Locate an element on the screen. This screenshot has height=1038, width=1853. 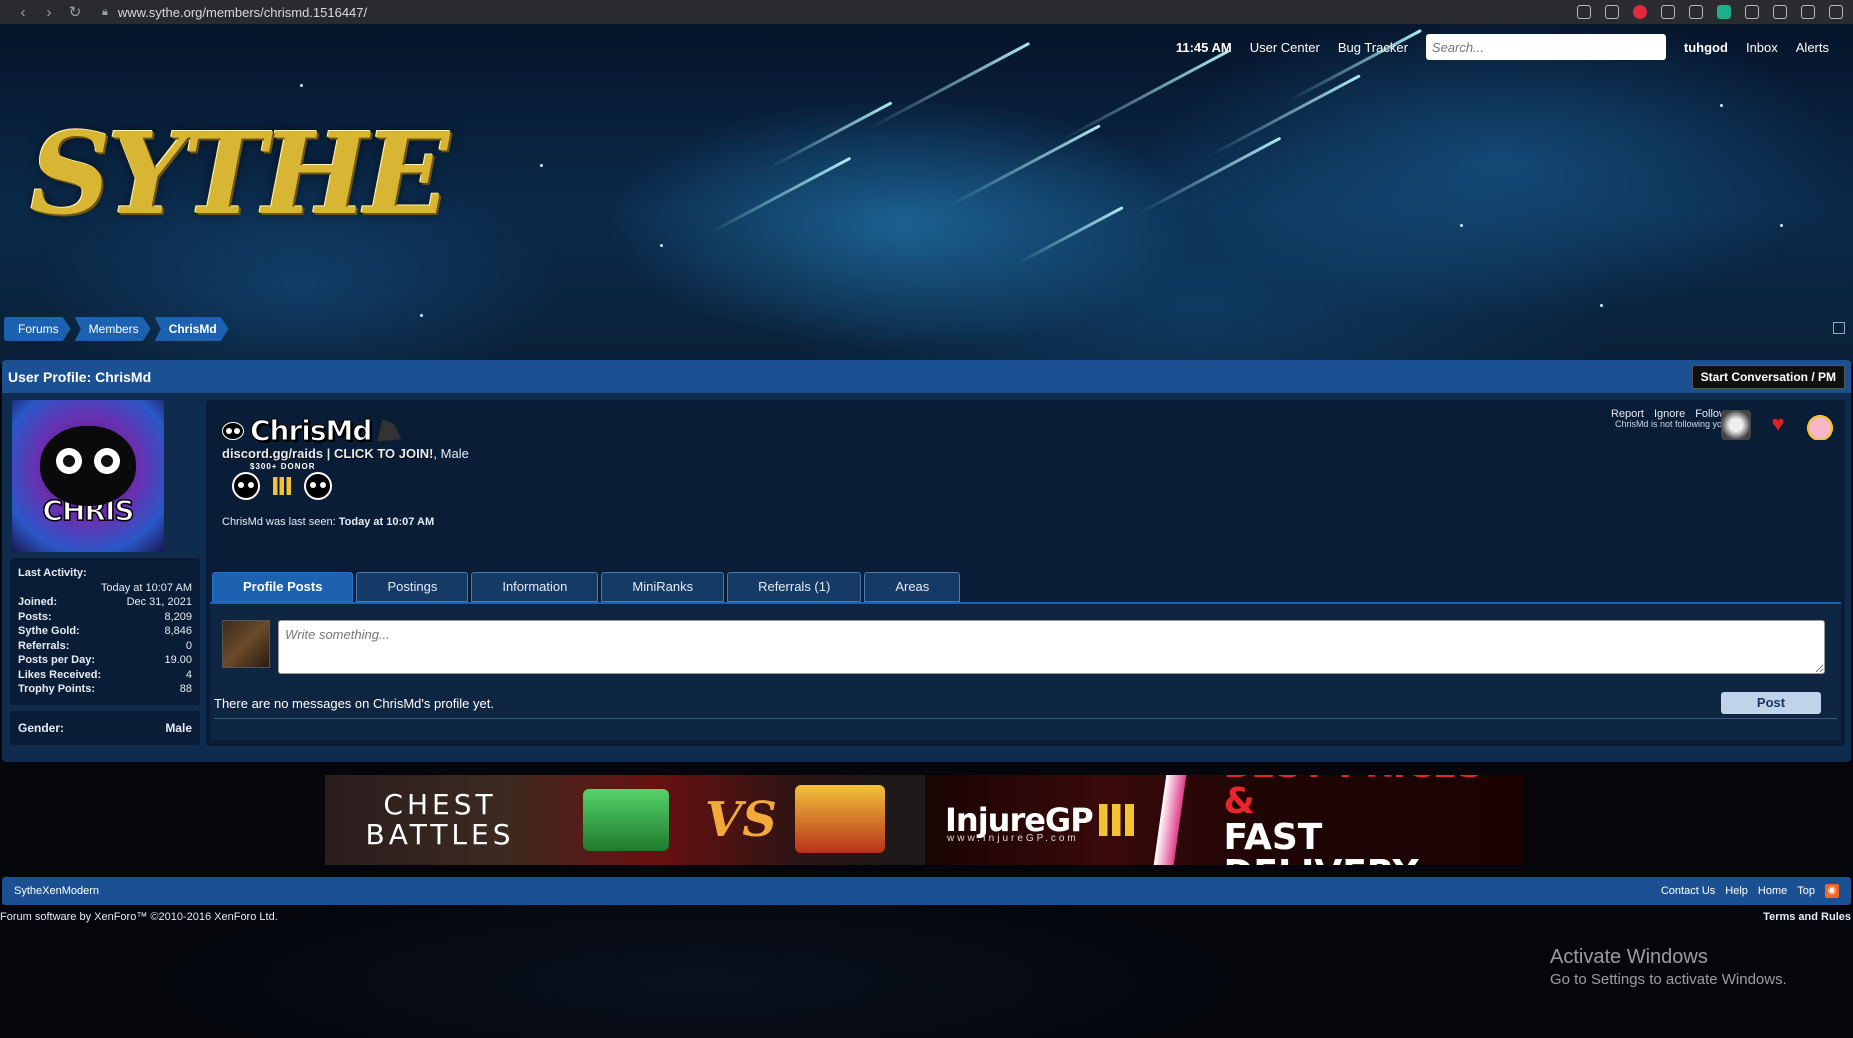
stat-label: Sythe Gold: is located at coordinates (49, 631).